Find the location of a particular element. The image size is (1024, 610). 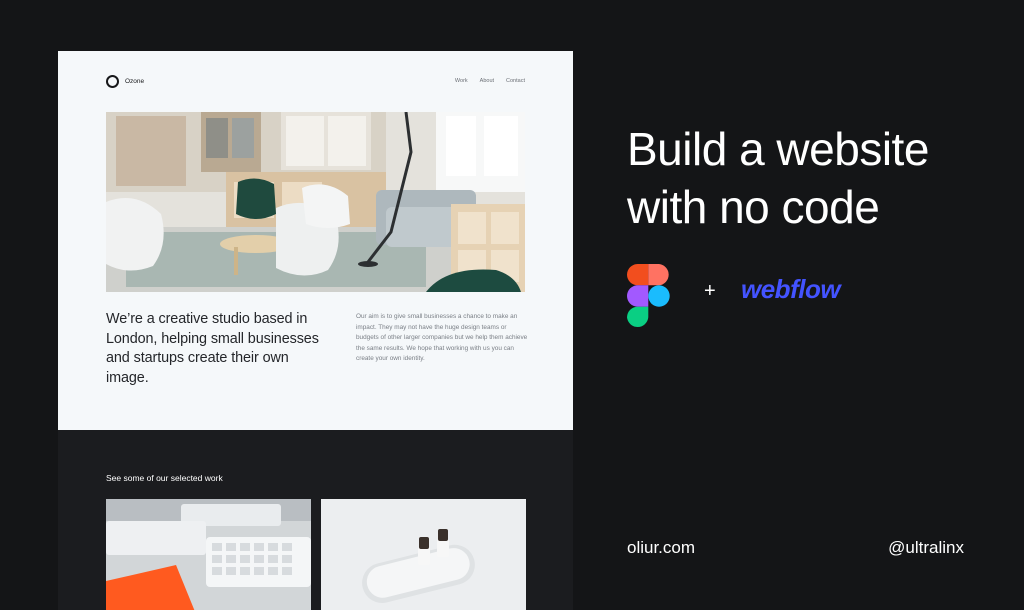

work-heading: See some of our selected work is located at coordinates (164, 478).